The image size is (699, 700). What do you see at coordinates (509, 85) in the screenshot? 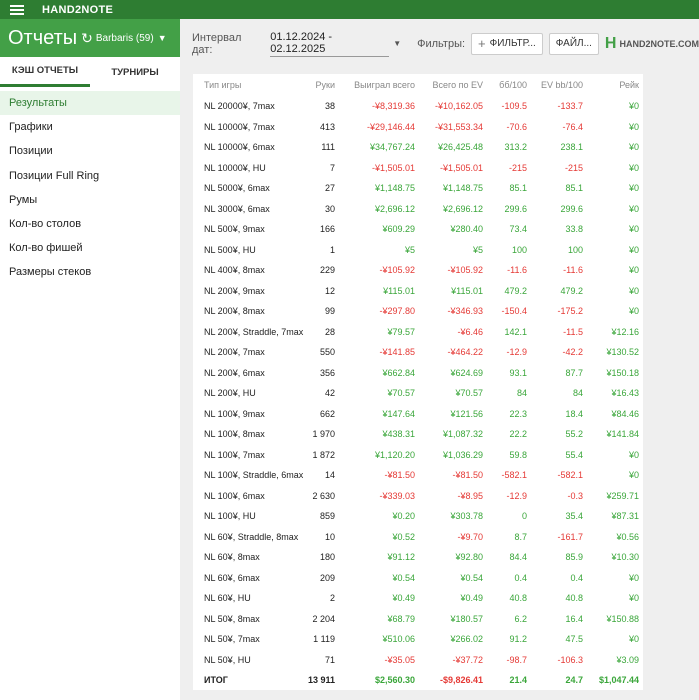
I see `column-header: бб/100` at bounding box center [509, 85].